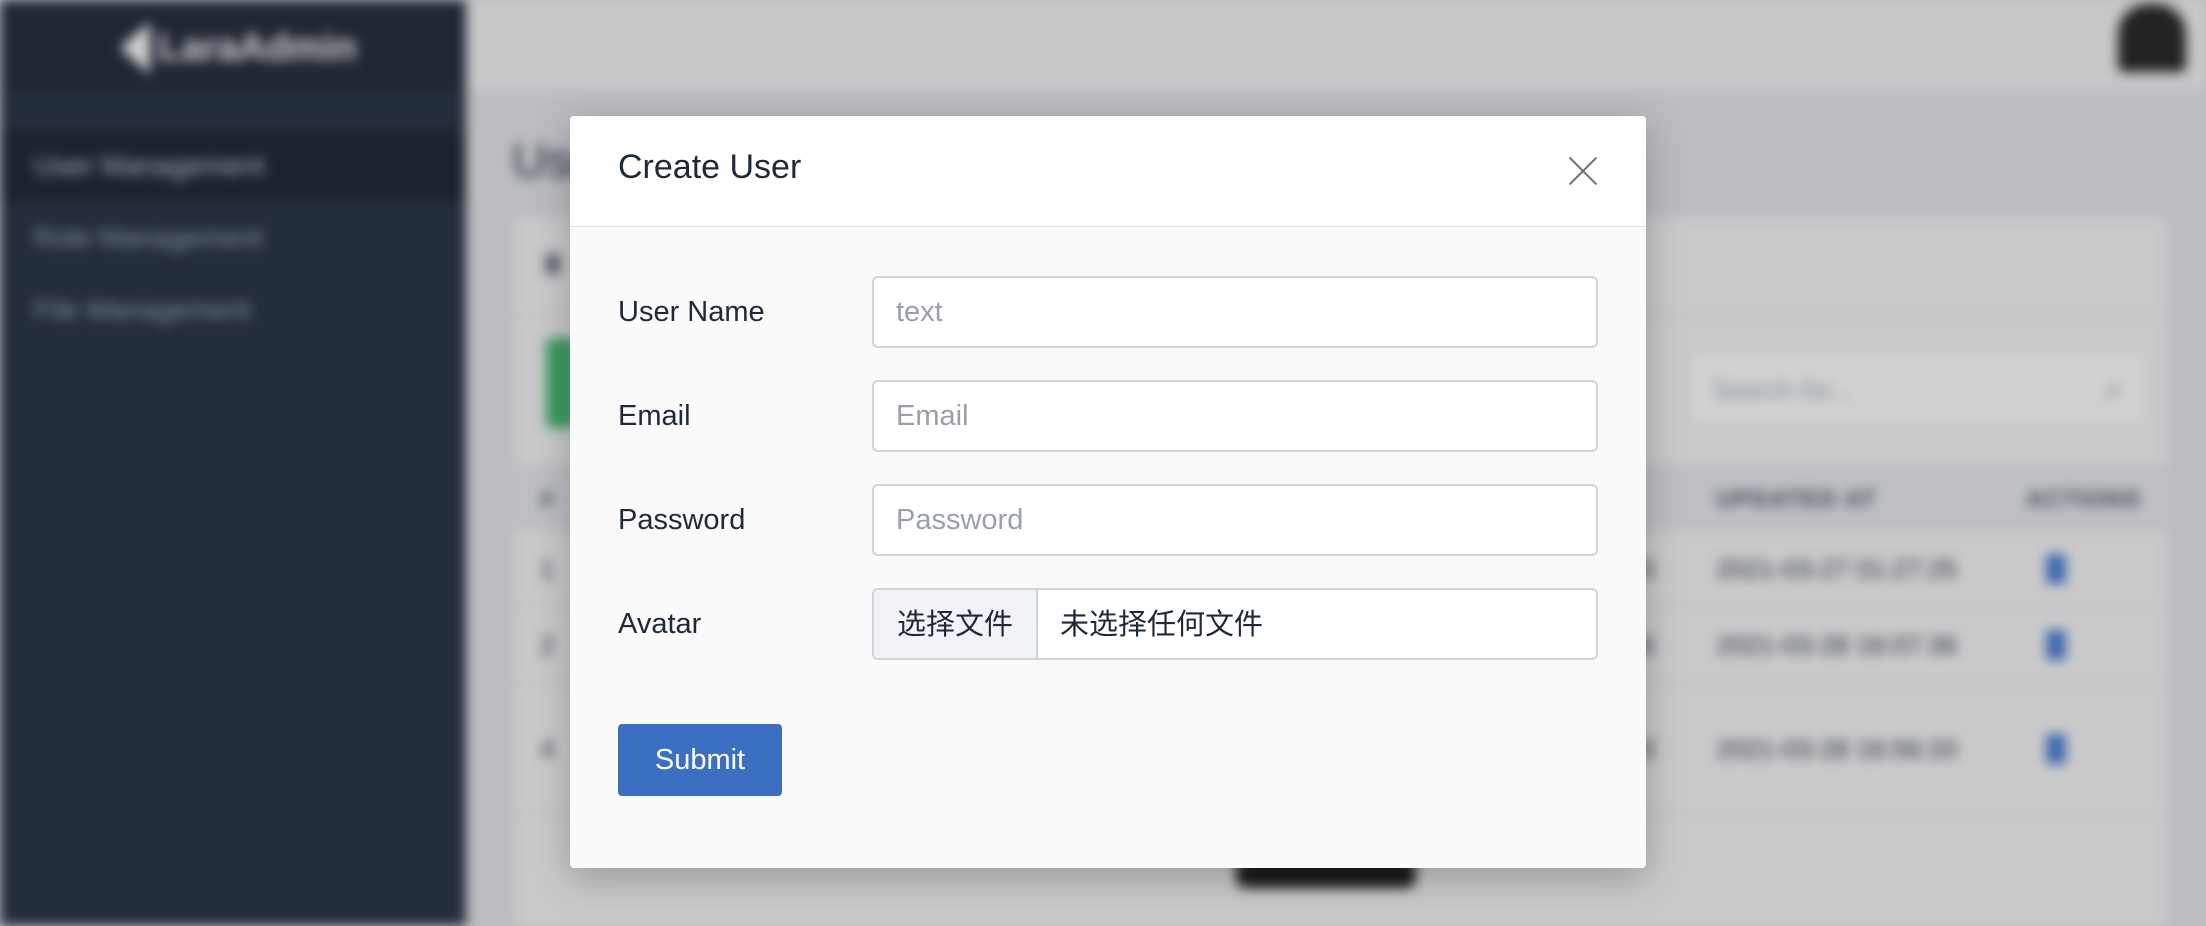  I want to click on avatar-file-input: 选择文件 未选择任何文件, so click(1235, 624).